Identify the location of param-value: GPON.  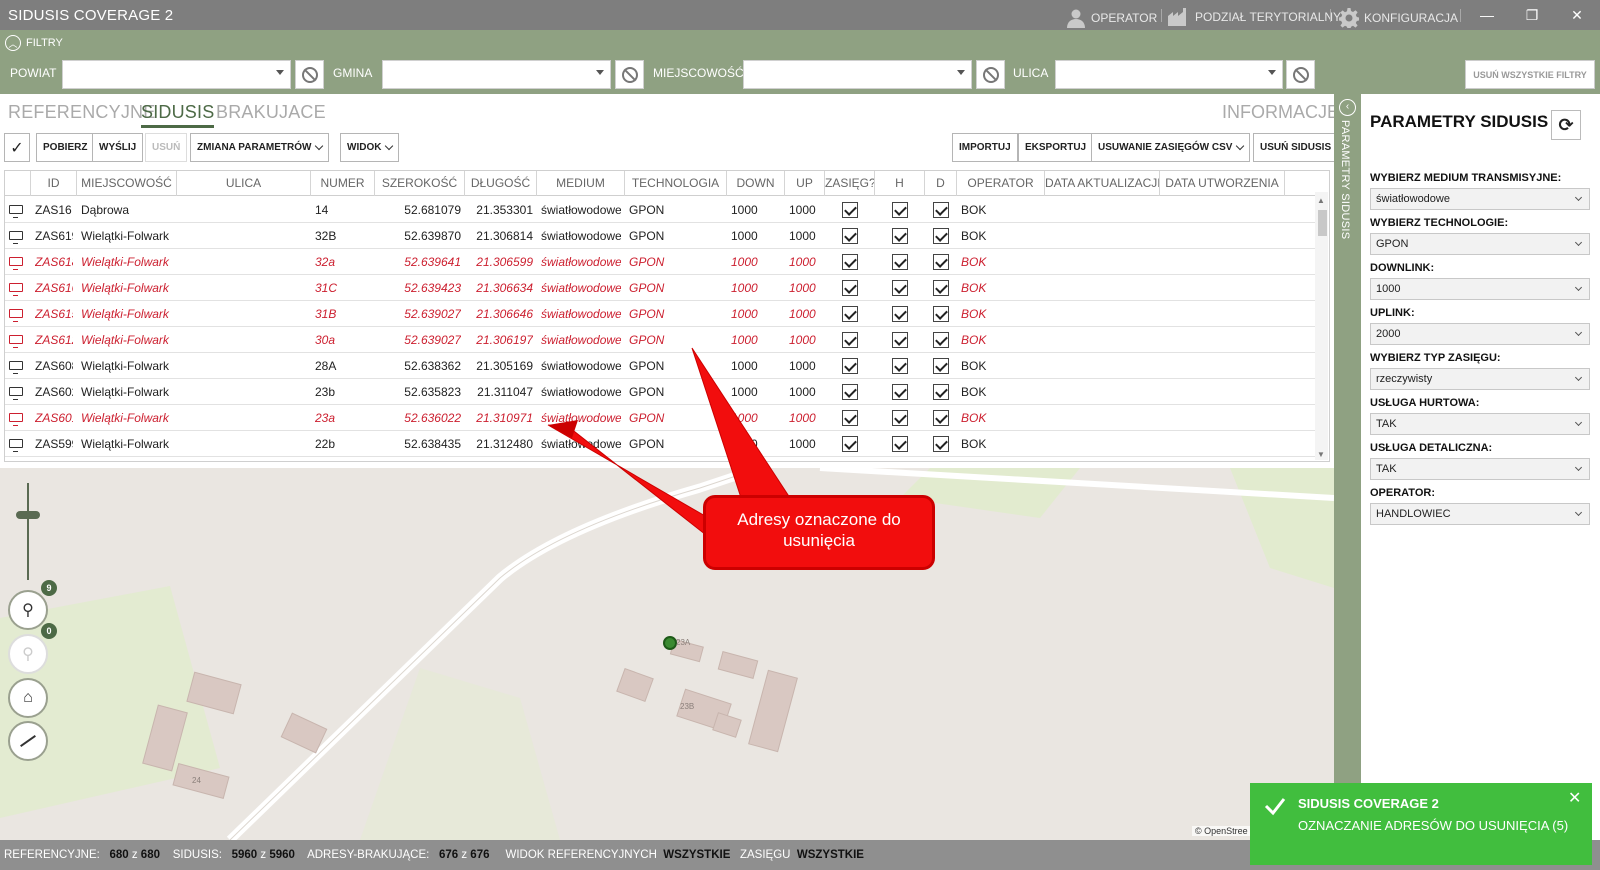
(1392, 244).